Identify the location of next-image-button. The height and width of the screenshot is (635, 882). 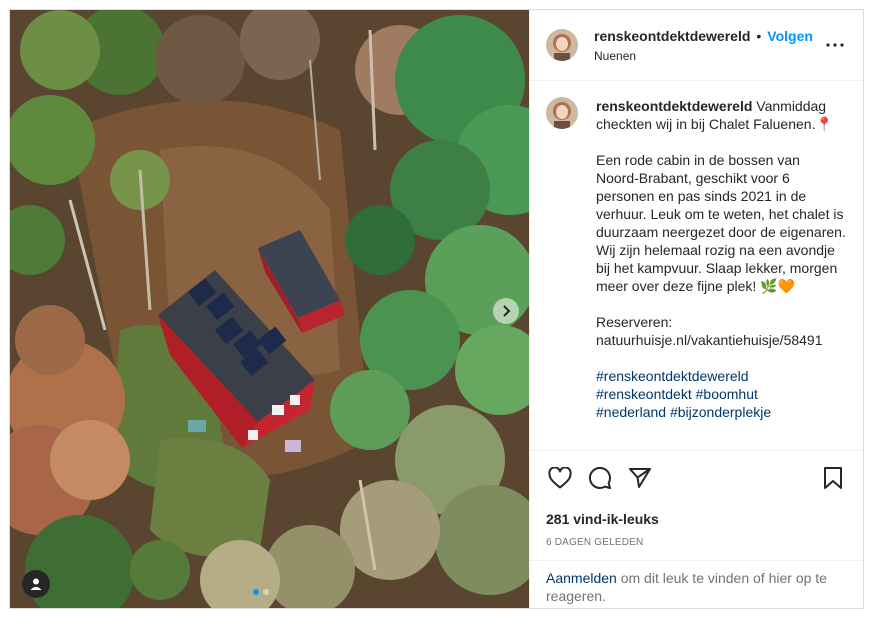
(506, 311).